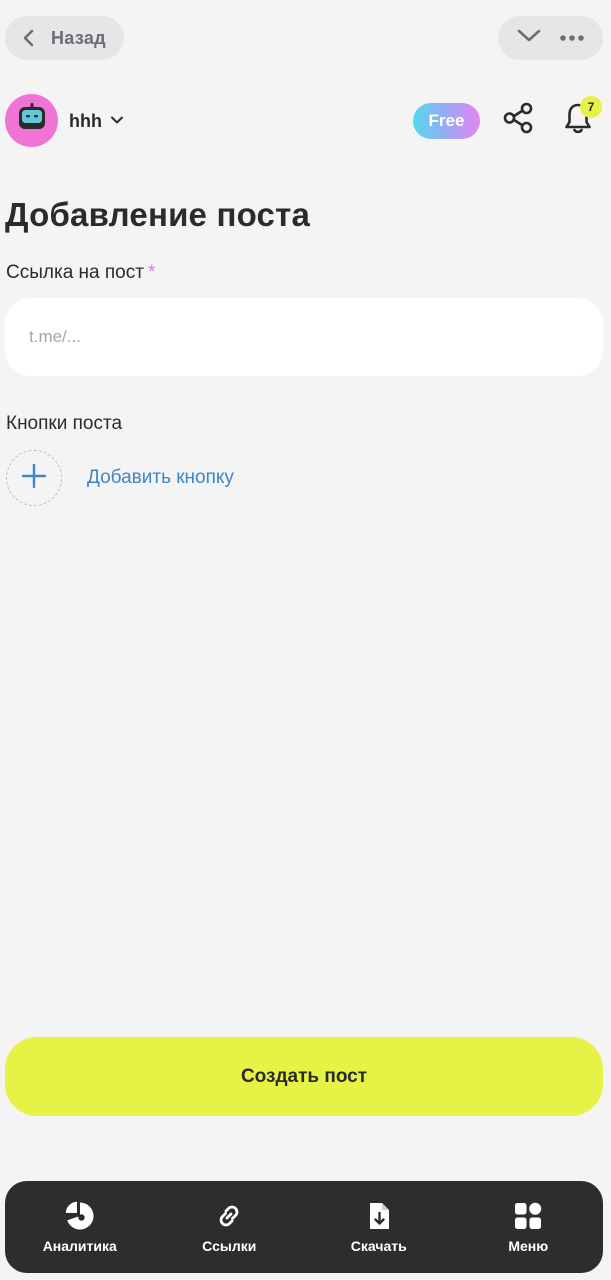  I want to click on bot-name: hhh, so click(85, 120).